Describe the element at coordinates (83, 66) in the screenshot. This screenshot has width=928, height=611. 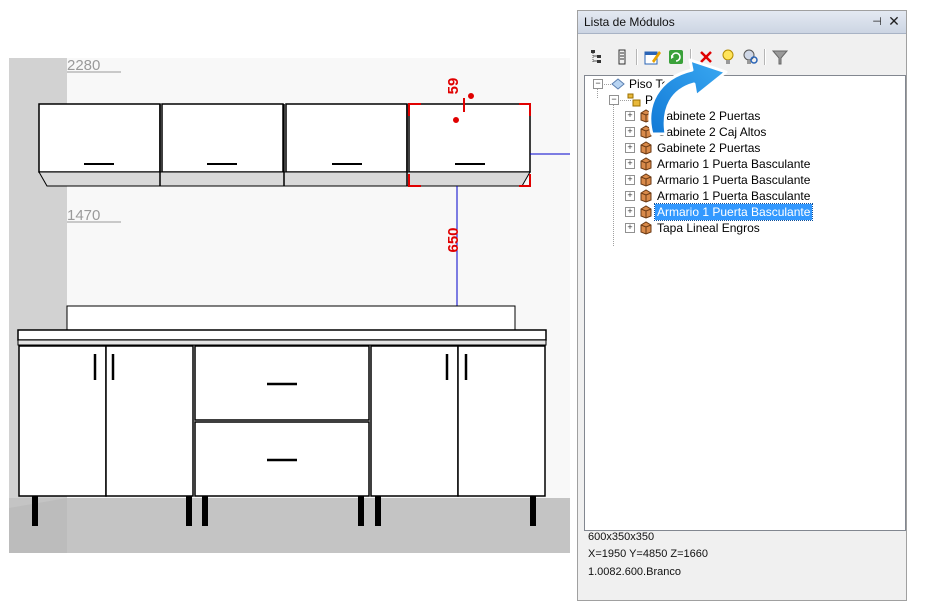
I see `top-height-label: 2280` at that location.